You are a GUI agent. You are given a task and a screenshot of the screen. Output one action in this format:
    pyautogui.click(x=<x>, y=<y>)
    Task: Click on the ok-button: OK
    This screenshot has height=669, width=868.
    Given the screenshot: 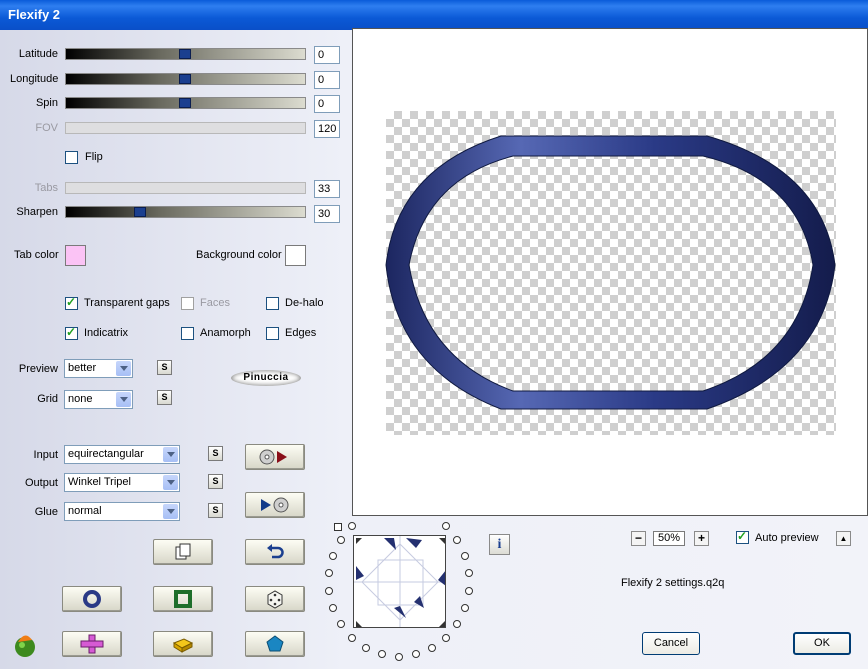 What is the action you would take?
    pyautogui.click(x=822, y=643)
    